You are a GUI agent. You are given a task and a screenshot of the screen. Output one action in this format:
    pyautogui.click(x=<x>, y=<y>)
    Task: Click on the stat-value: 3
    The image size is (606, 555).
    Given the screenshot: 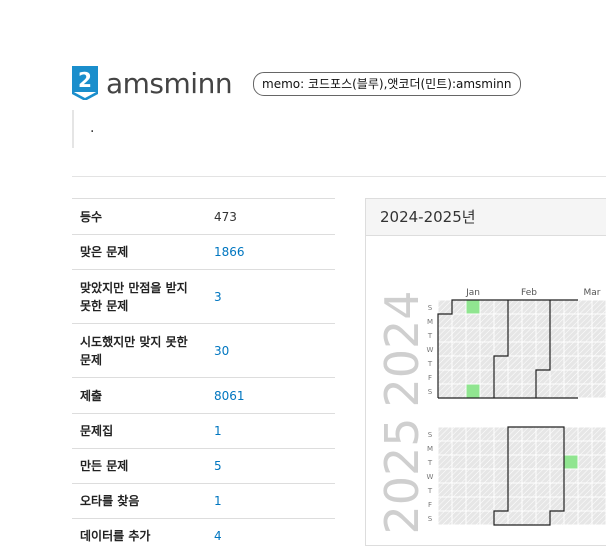 What is the action you would take?
    pyautogui.click(x=270, y=296)
    